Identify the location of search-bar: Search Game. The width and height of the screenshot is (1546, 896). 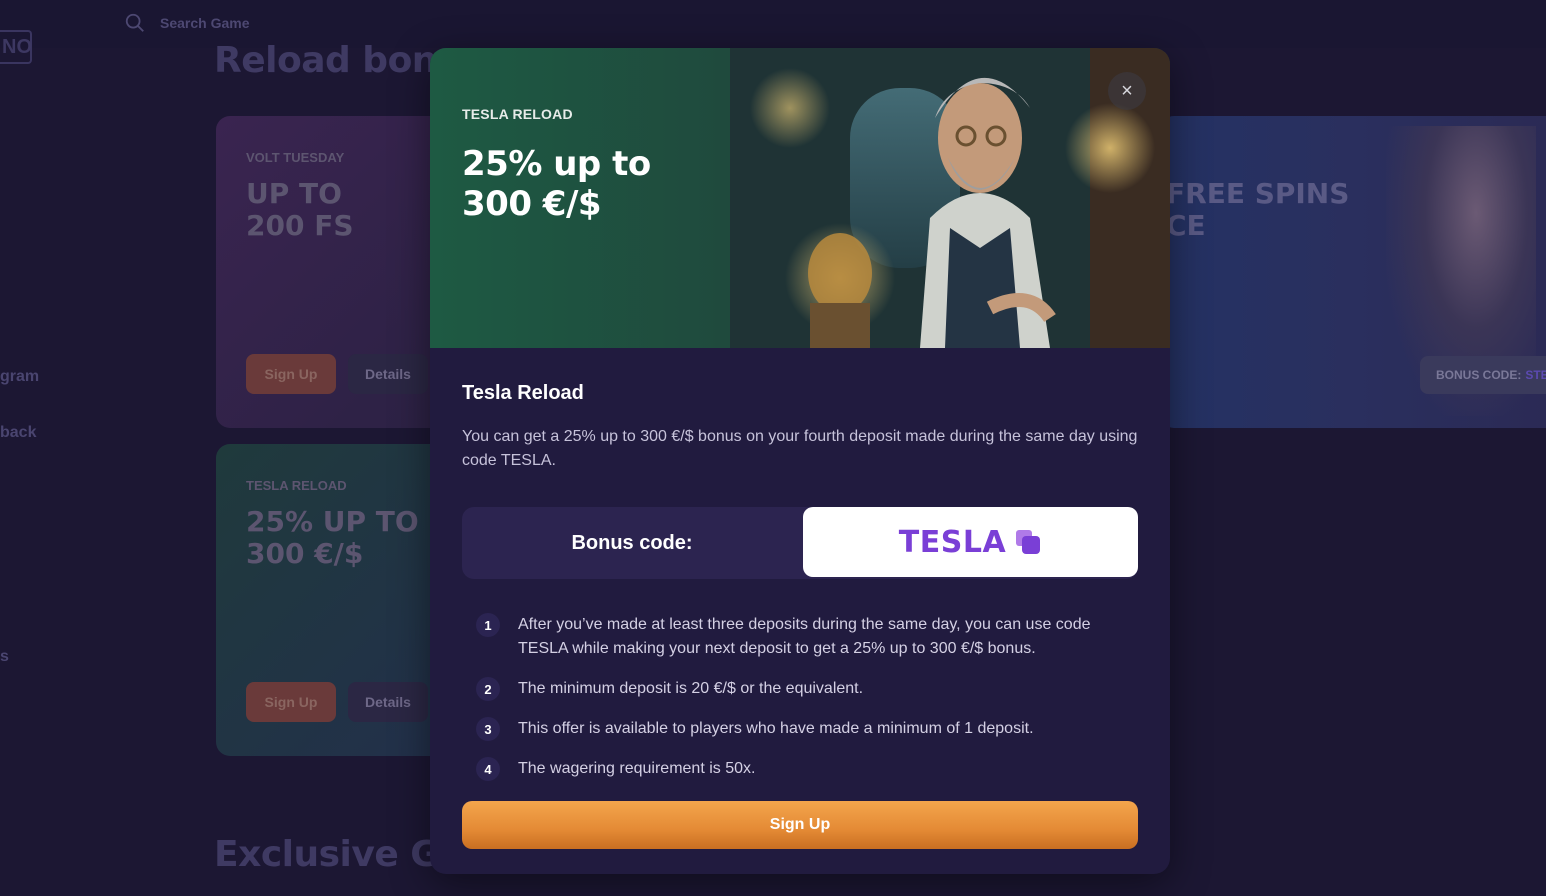
(187, 23).